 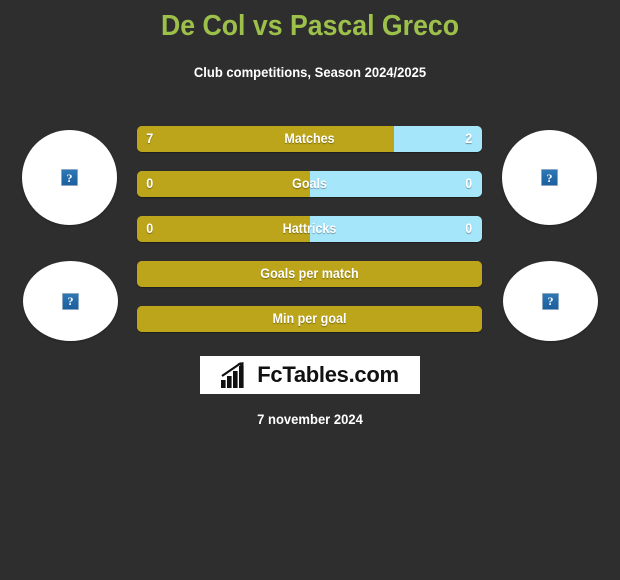 I want to click on stat-label: Min per goal, so click(x=309, y=318).